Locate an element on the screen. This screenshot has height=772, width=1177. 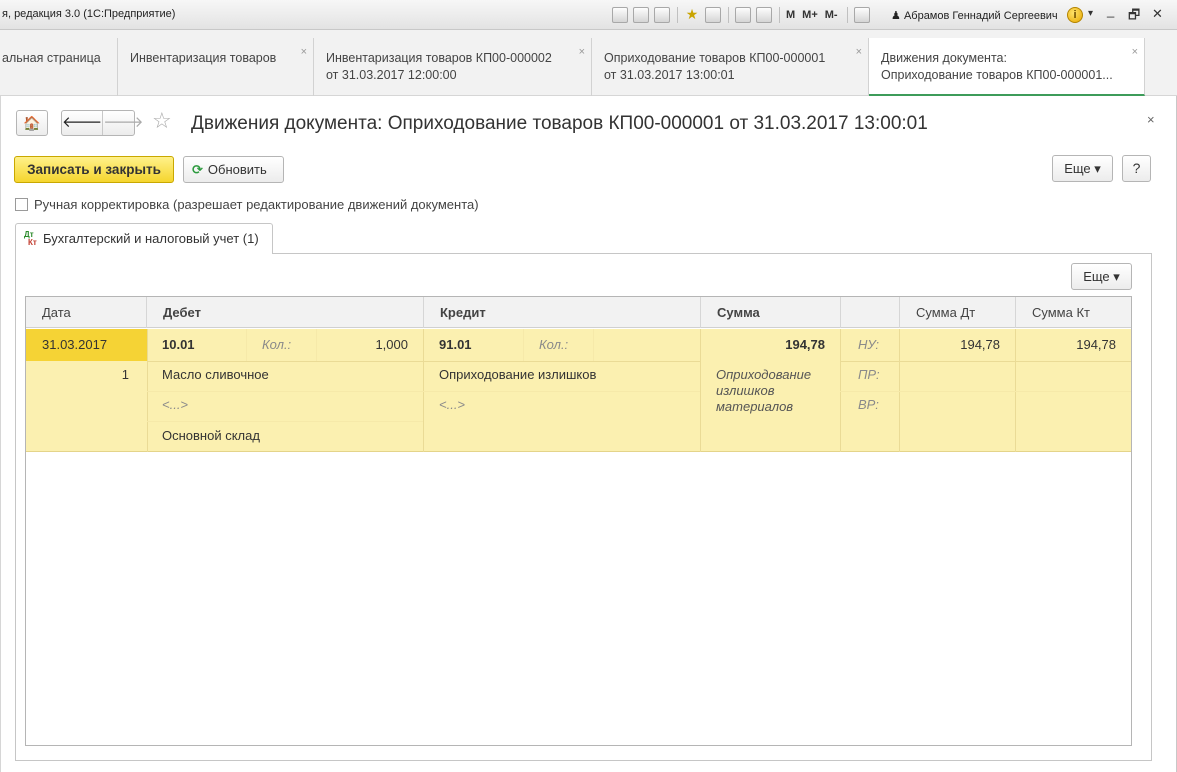
calendar-icon is located at coordinates (743, 15).